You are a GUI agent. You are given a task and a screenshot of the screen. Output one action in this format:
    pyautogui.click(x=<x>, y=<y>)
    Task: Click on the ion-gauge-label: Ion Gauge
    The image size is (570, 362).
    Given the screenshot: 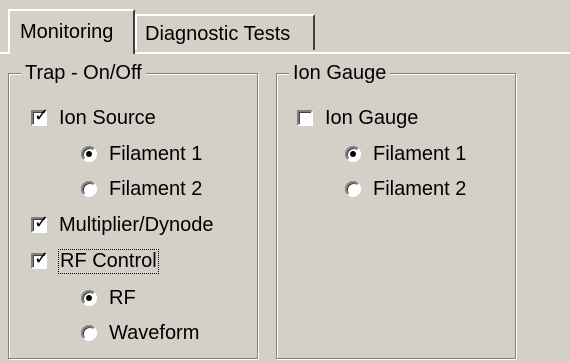 What is the action you would take?
    pyautogui.click(x=372, y=117)
    